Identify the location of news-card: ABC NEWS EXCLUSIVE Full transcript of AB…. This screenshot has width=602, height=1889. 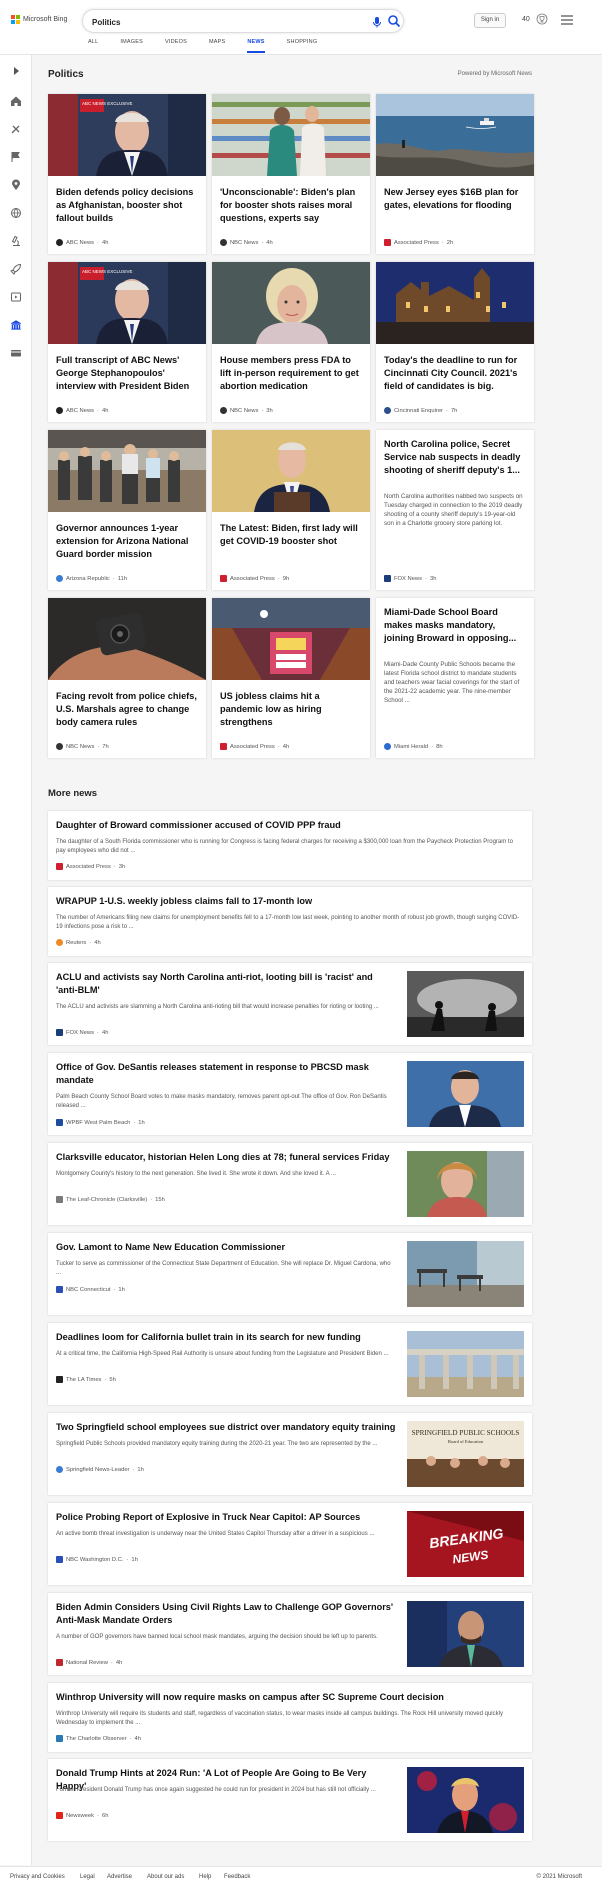
(127, 342).